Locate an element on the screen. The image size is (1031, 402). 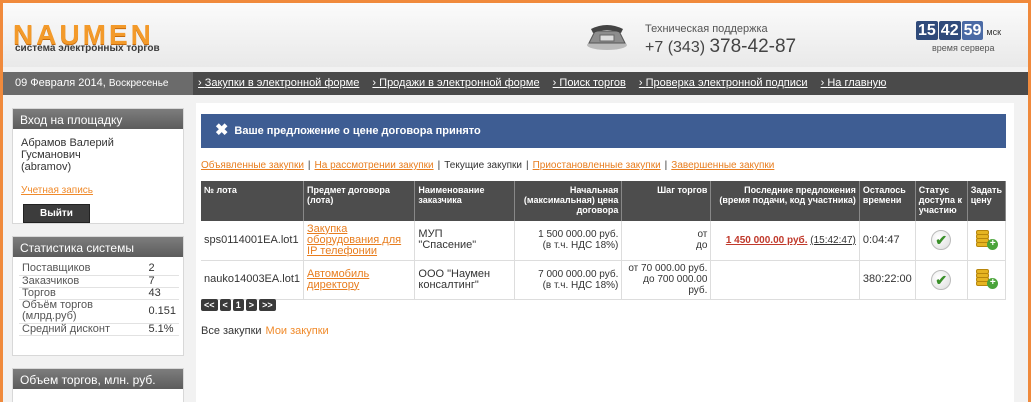
clock-seconds: 59 is located at coordinates (972, 30).